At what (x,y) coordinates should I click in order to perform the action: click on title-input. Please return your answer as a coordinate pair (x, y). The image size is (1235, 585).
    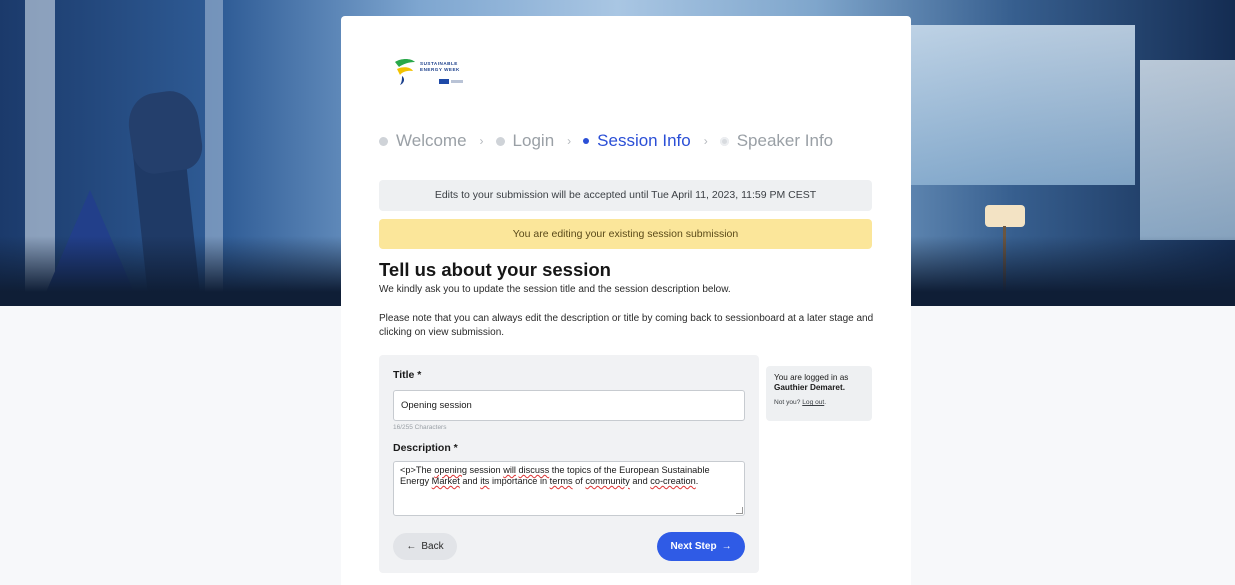
    Looking at the image, I should click on (569, 405).